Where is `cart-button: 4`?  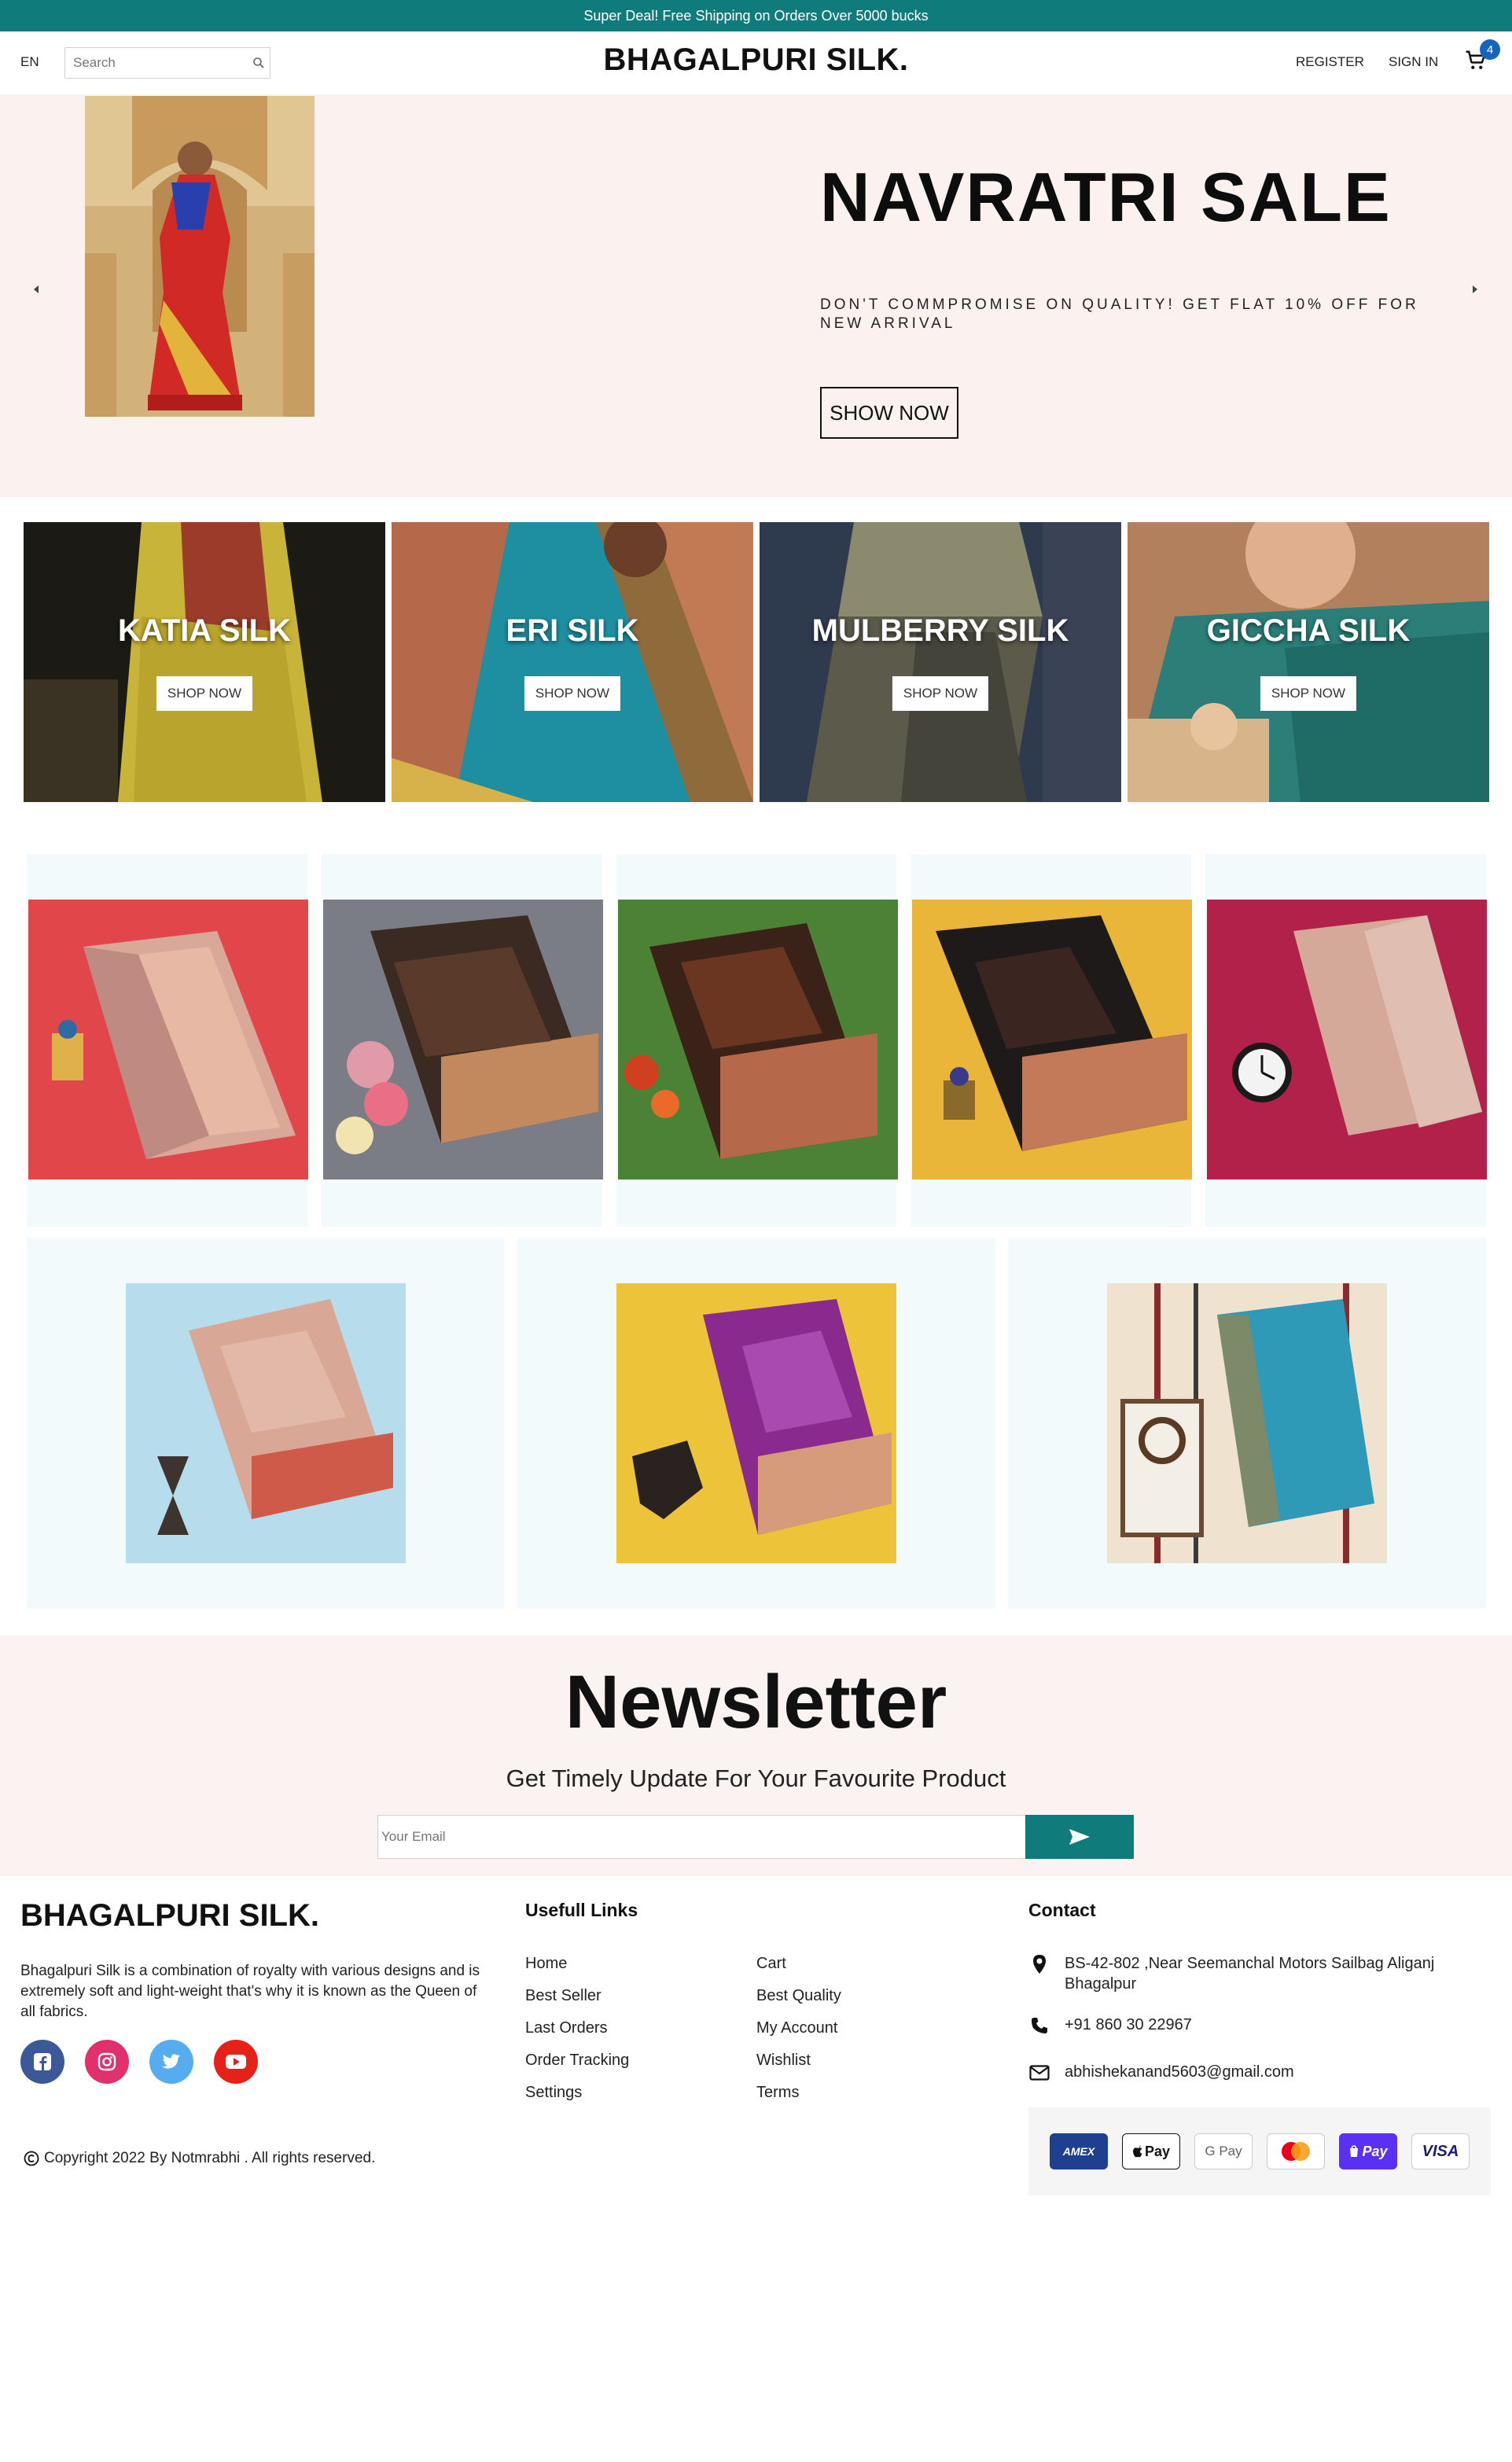
cart-button: 4 is located at coordinates (1482, 57).